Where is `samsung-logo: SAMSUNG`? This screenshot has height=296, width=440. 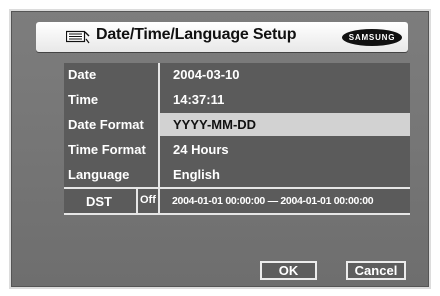 samsung-logo: SAMSUNG is located at coordinates (372, 37).